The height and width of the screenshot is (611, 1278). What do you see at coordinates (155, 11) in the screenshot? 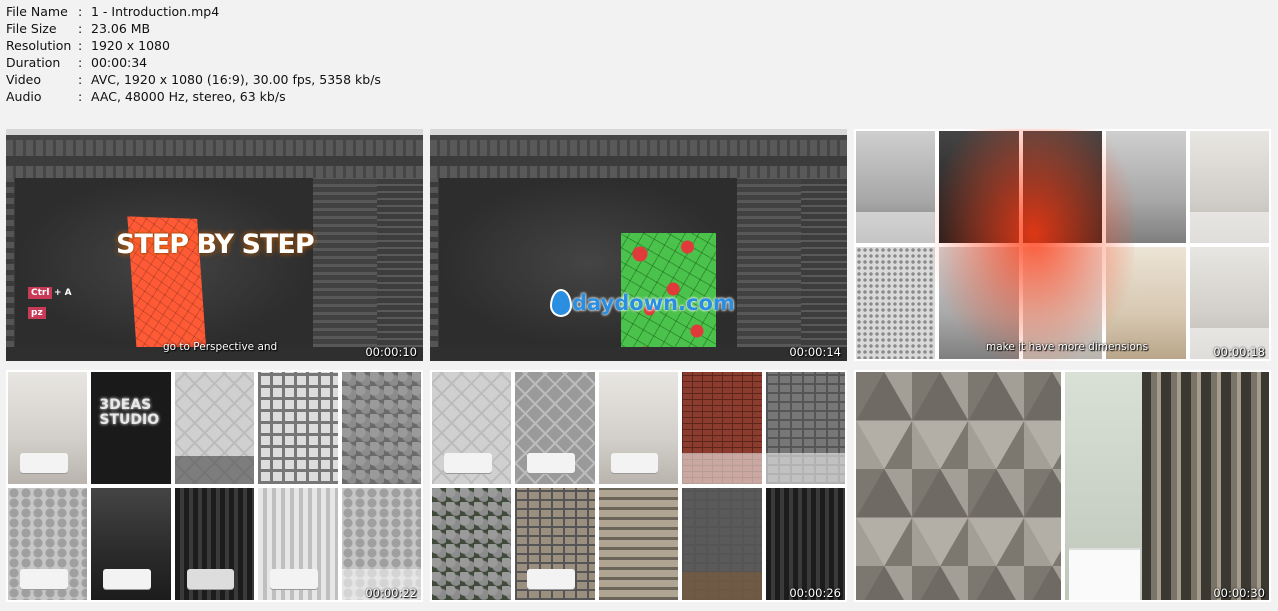
I see `info-value: 1 - Introduction.mp4` at bounding box center [155, 11].